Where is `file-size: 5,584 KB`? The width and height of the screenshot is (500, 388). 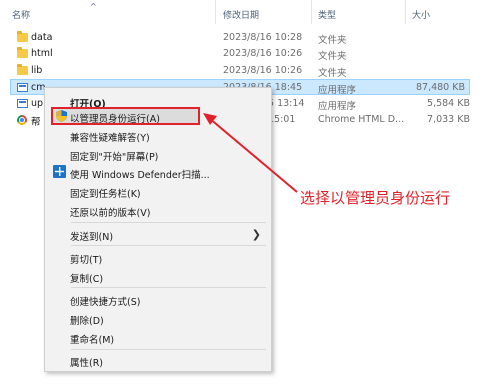 file-size: 5,584 KB is located at coordinates (448, 103).